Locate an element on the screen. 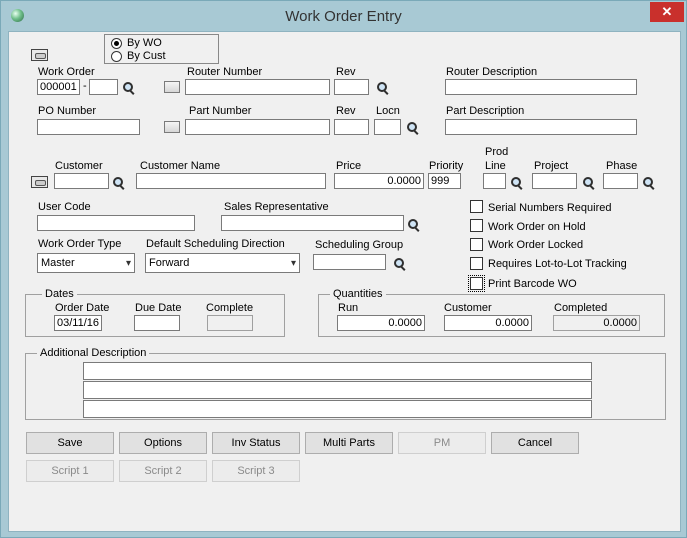  locn-field is located at coordinates (387, 127).